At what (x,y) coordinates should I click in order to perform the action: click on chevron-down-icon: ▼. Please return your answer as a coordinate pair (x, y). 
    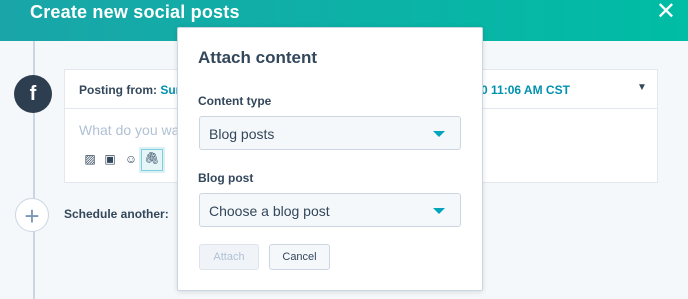
    Looking at the image, I should click on (642, 87).